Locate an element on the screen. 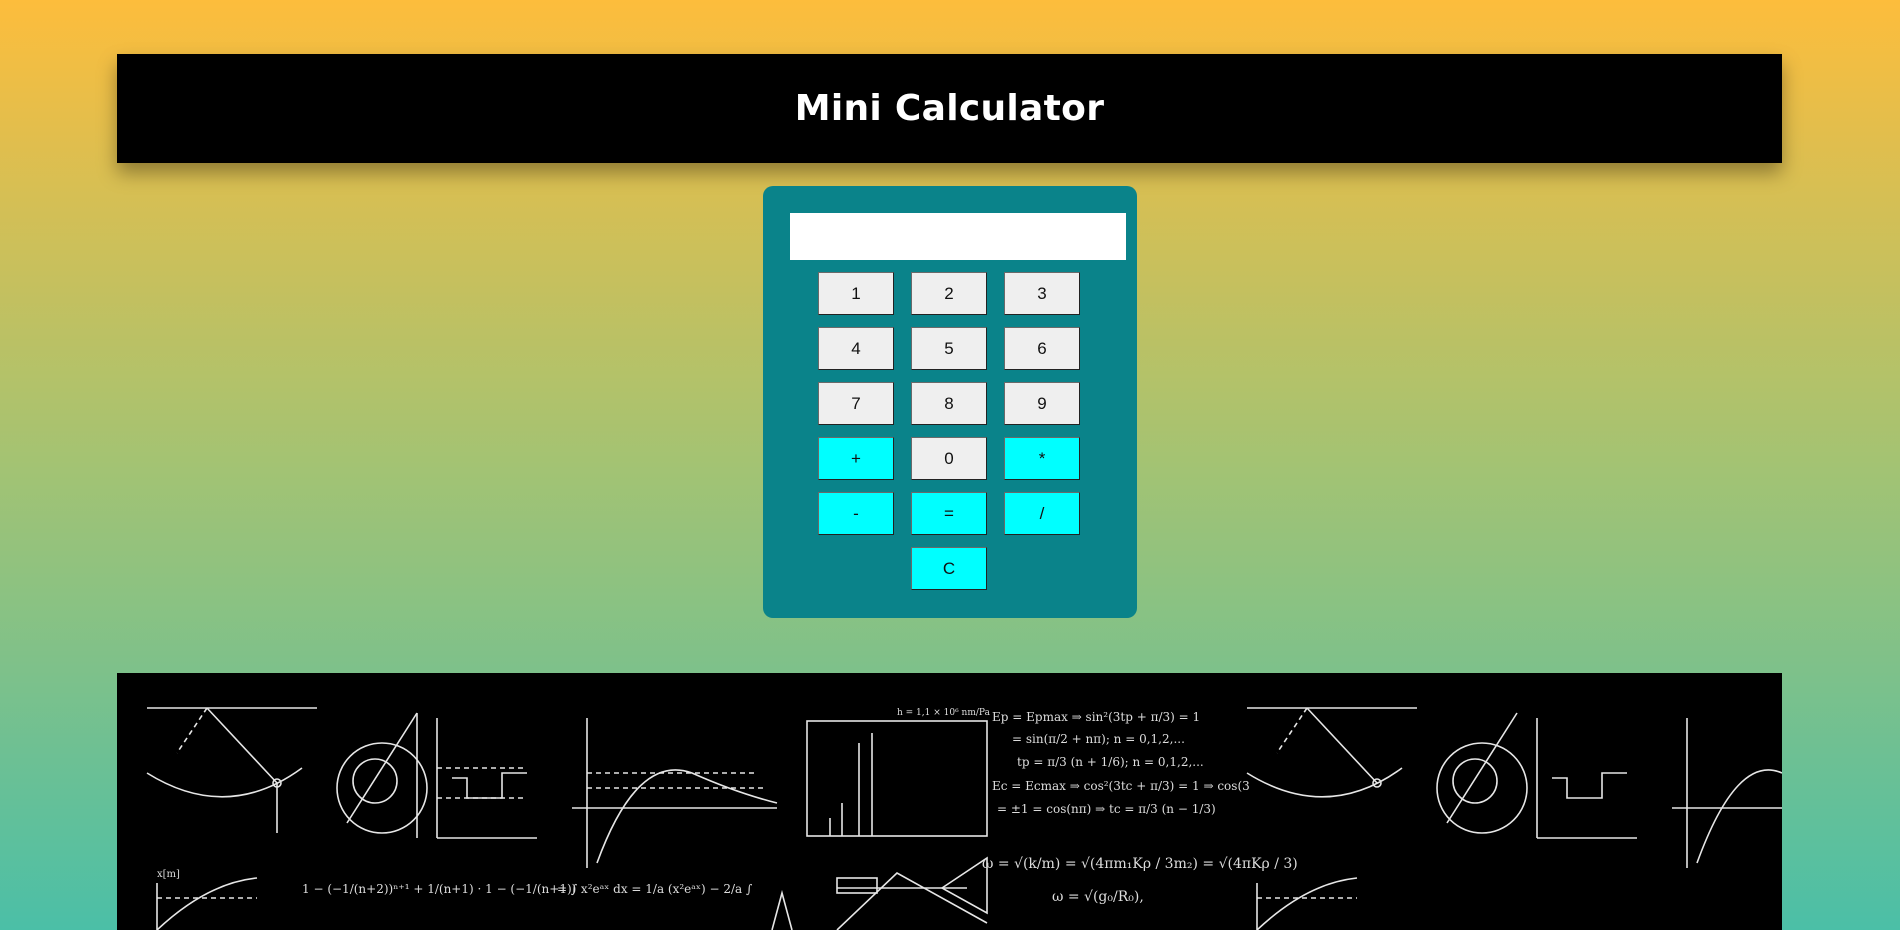  subtract-button: - is located at coordinates (856, 513).